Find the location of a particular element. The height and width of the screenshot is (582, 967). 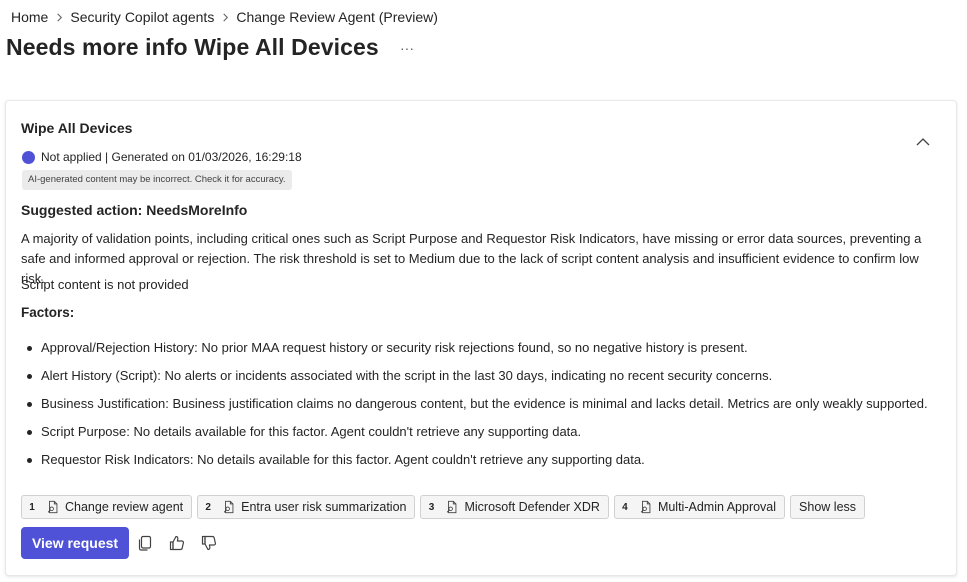

thumbs-down-icon is located at coordinates (209, 543).